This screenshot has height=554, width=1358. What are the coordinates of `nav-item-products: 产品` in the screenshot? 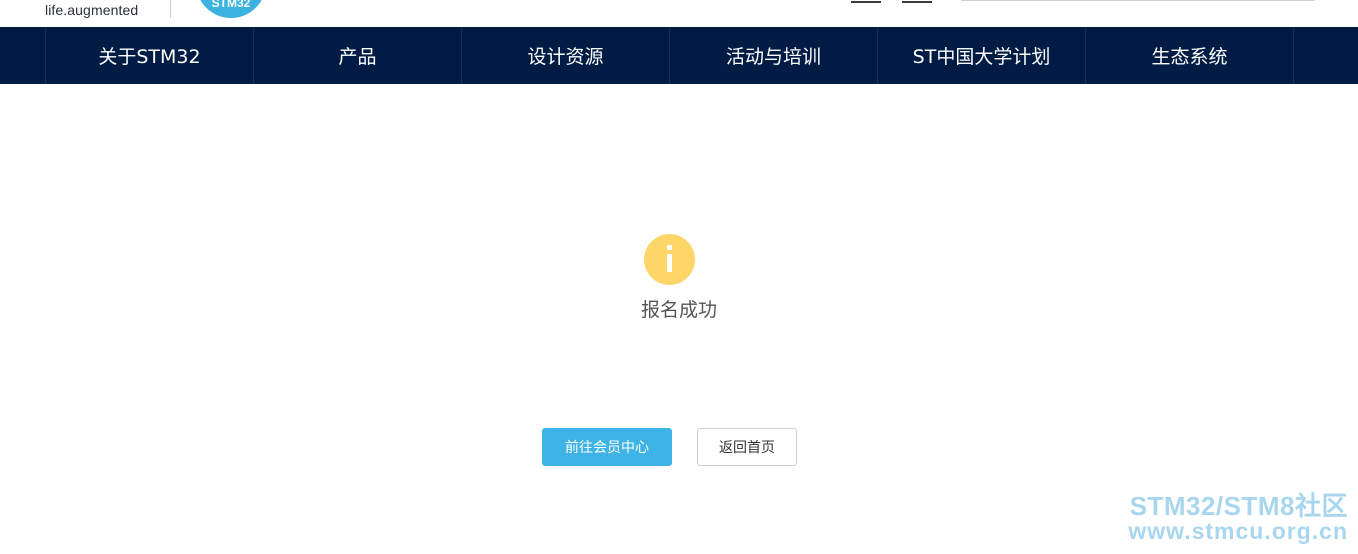 It's located at (357, 55).